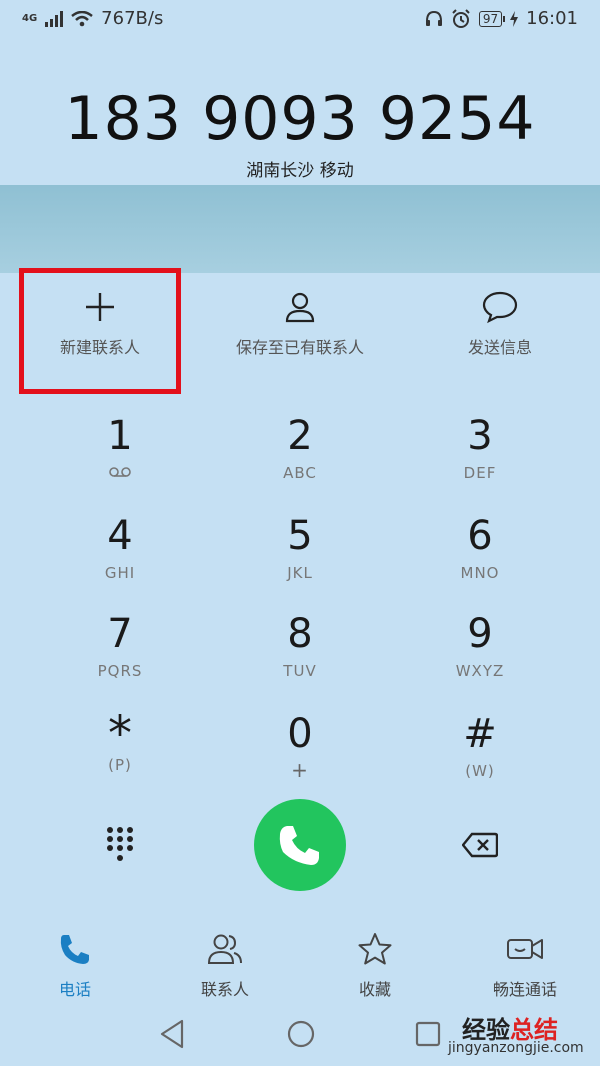 Image resolution: width=600 pixels, height=1066 pixels. What do you see at coordinates (516, 1048) in the screenshot?
I see `watermark-url: jingyanzongjie.com` at bounding box center [516, 1048].